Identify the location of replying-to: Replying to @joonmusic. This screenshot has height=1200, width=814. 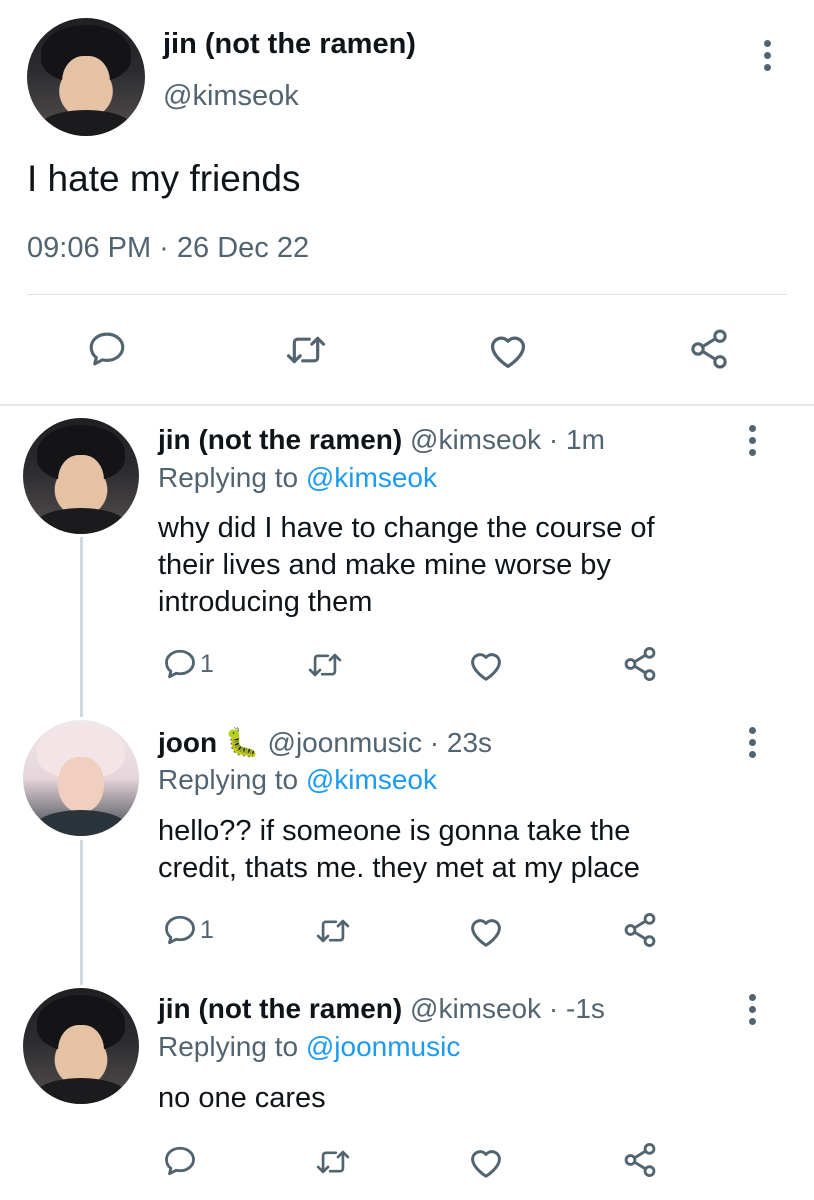
(309, 1047).